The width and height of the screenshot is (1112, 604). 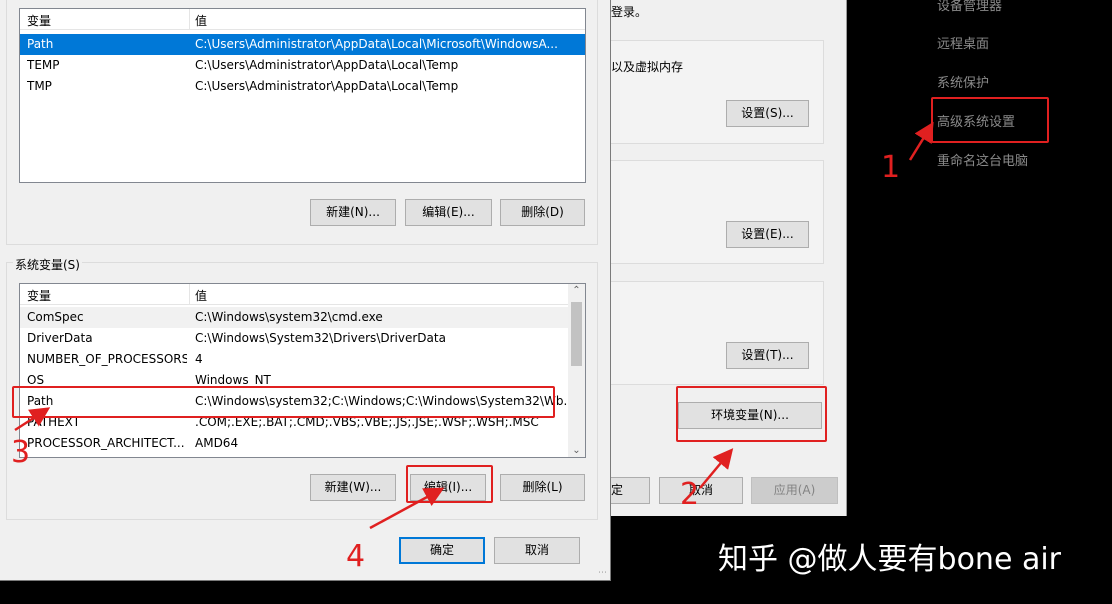 I want to click on scroll-down-icon: ⌄, so click(x=576, y=450).